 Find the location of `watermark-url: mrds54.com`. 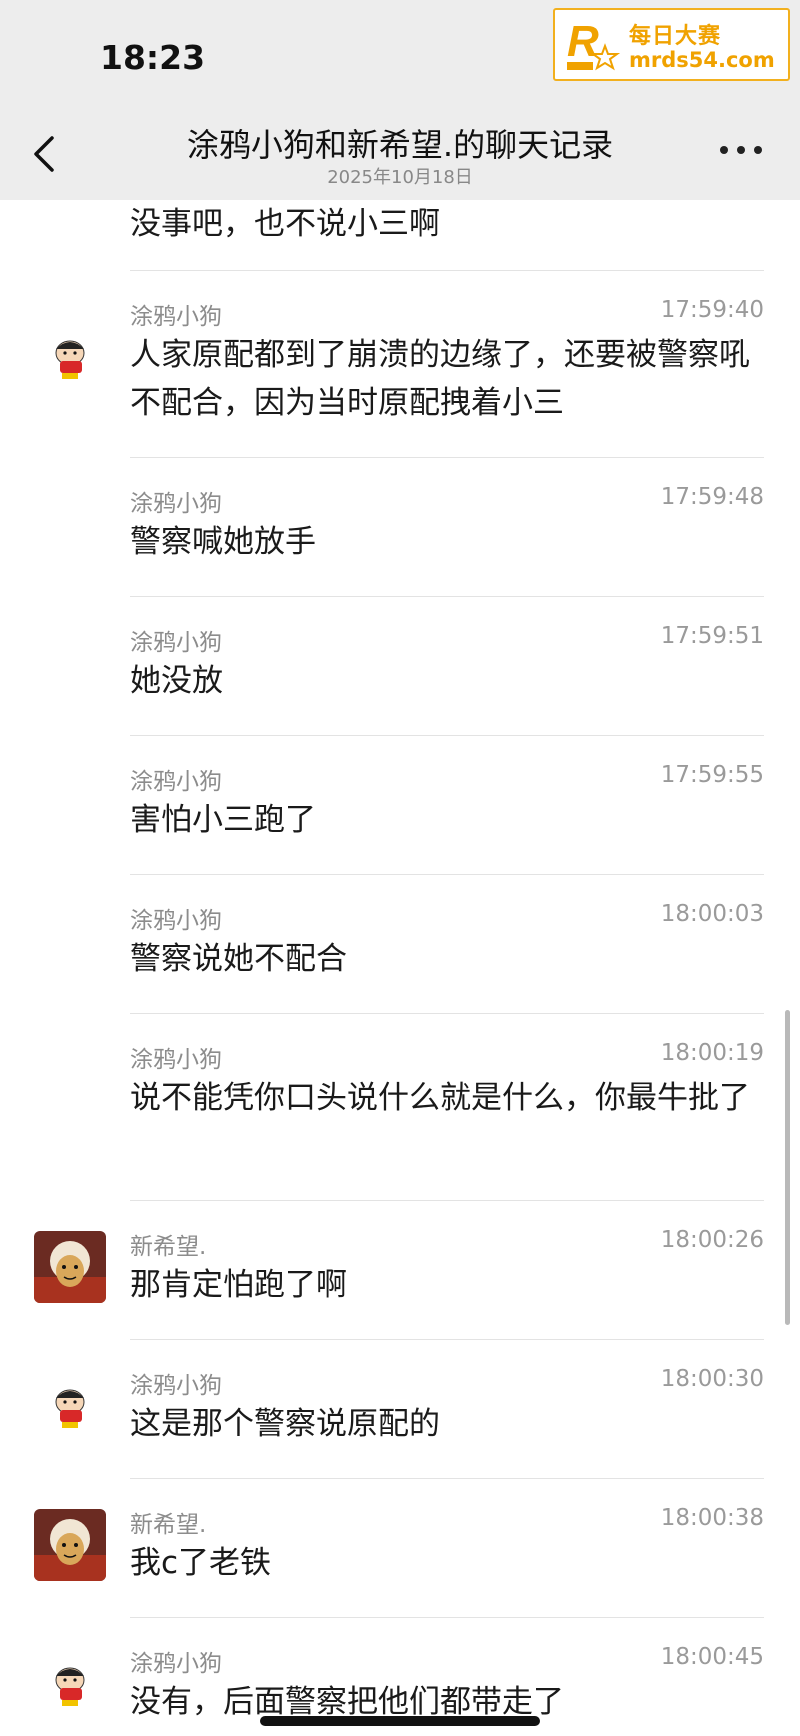

watermark-url: mrds54.com is located at coordinates (702, 60).